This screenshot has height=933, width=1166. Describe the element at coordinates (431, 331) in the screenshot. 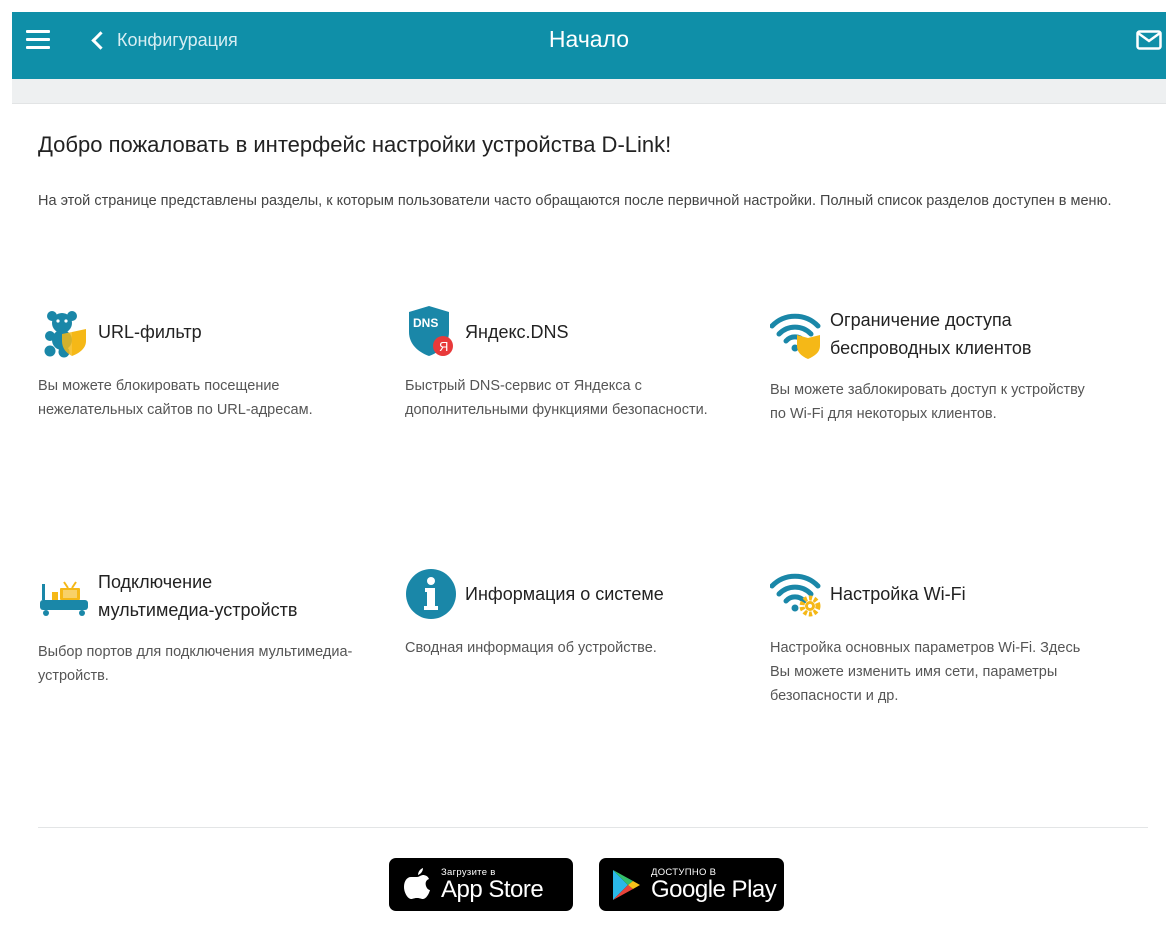

I see `yandex-dns-icon: DNS Я` at that location.